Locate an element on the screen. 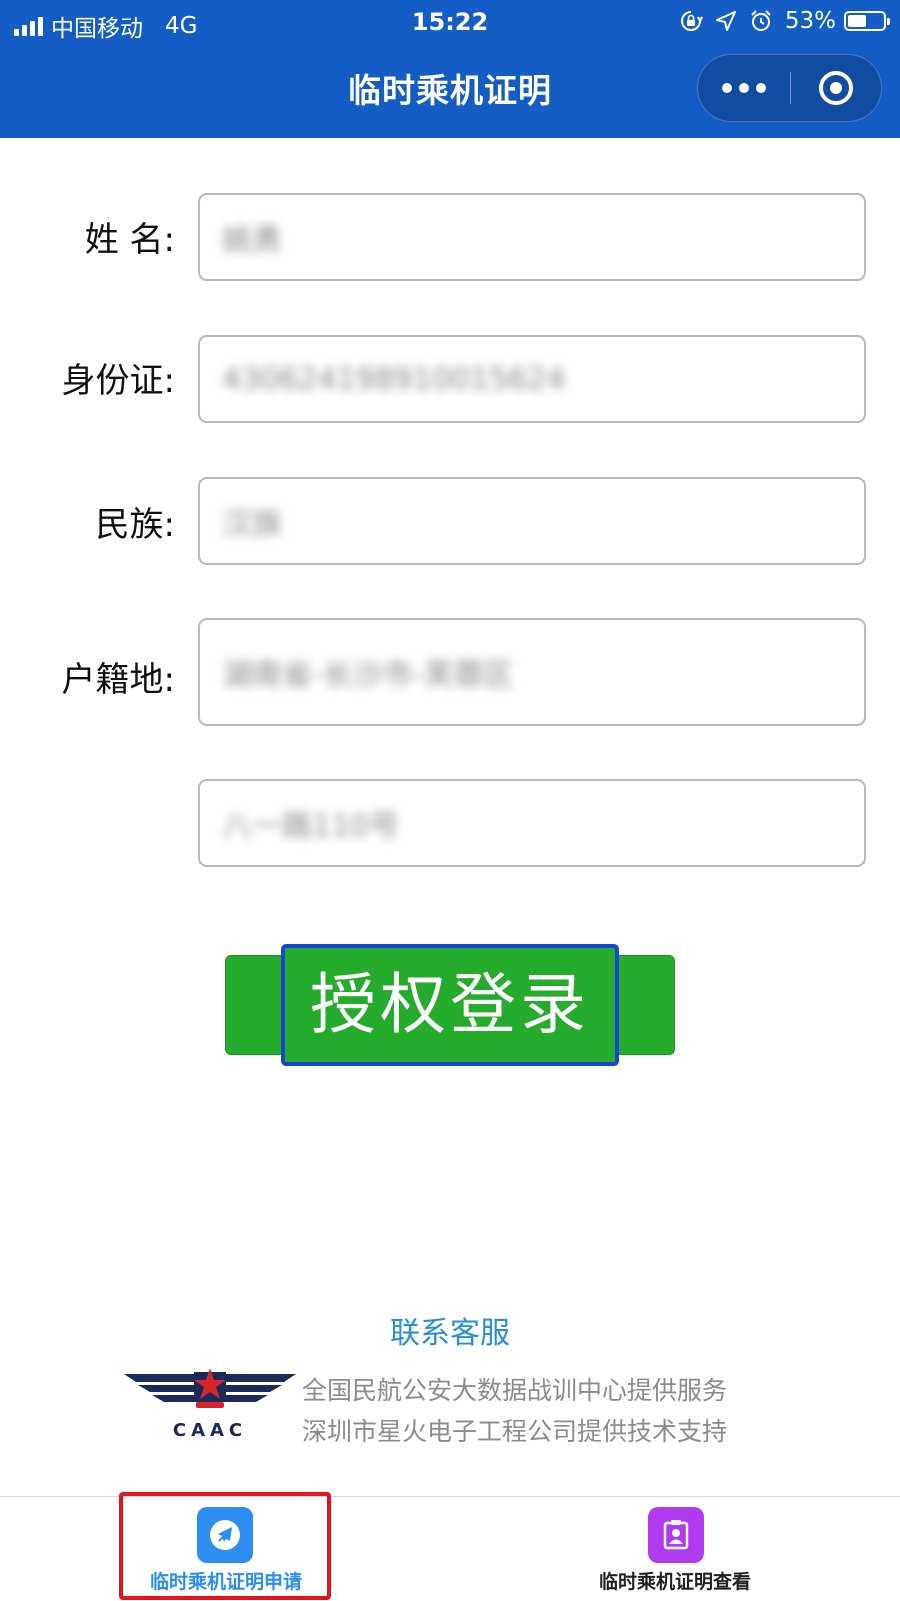 Image resolution: width=900 pixels, height=1601 pixels. battery-icon is located at coordinates (867, 21).